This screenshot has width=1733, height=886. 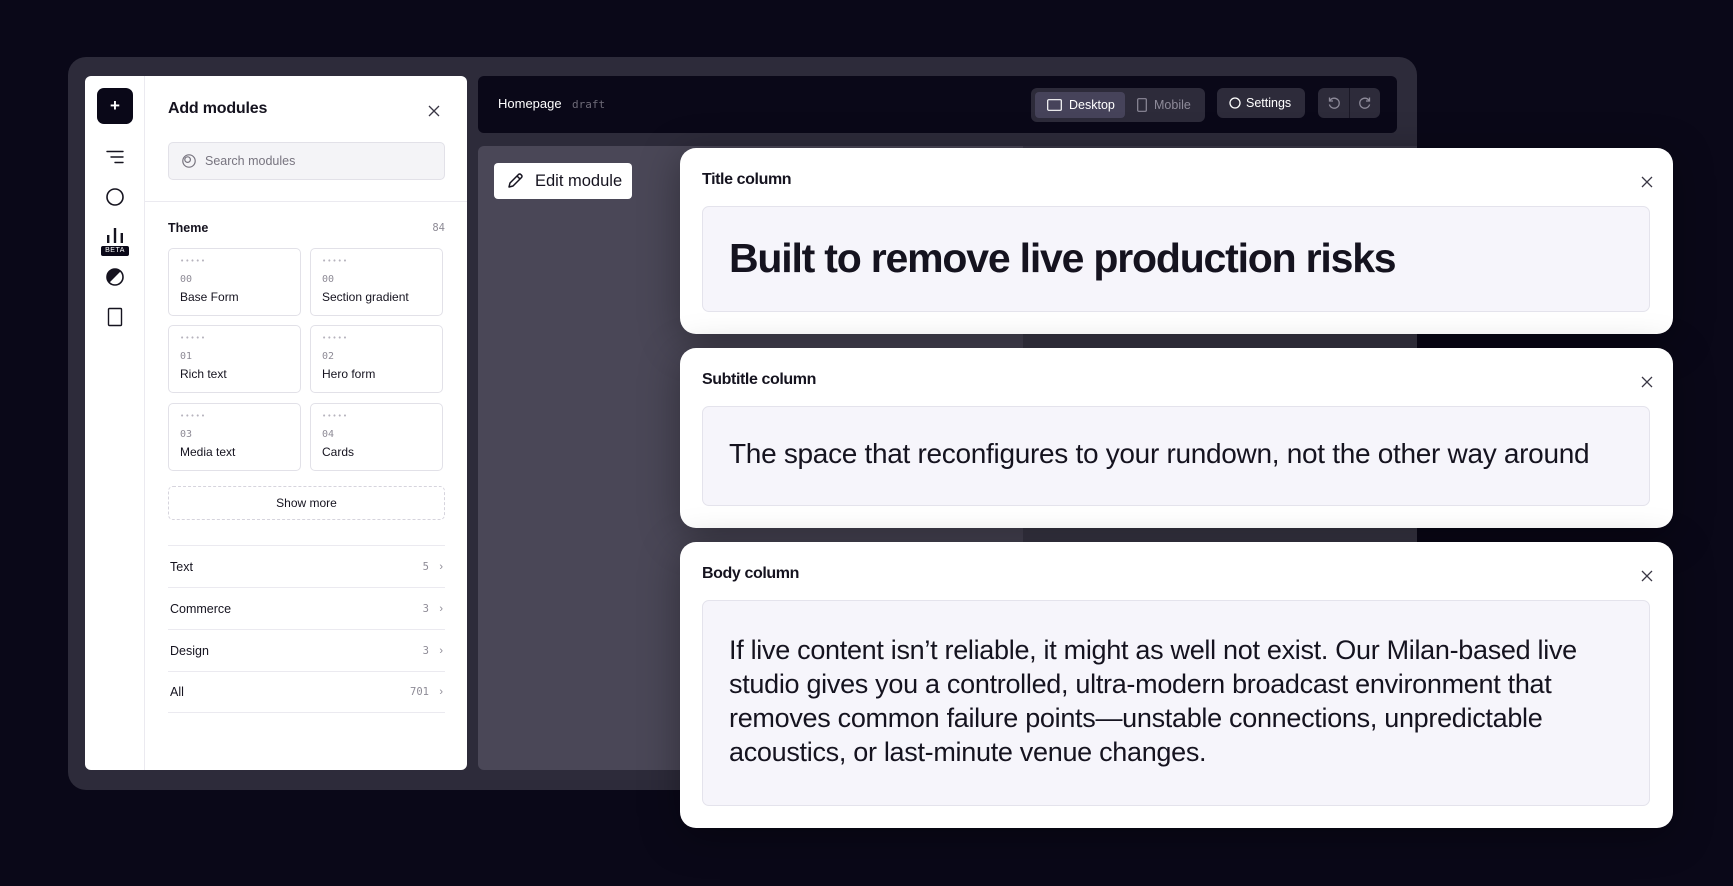 I want to click on title-field: Built to remove live production risks, so click(x=1176, y=259).